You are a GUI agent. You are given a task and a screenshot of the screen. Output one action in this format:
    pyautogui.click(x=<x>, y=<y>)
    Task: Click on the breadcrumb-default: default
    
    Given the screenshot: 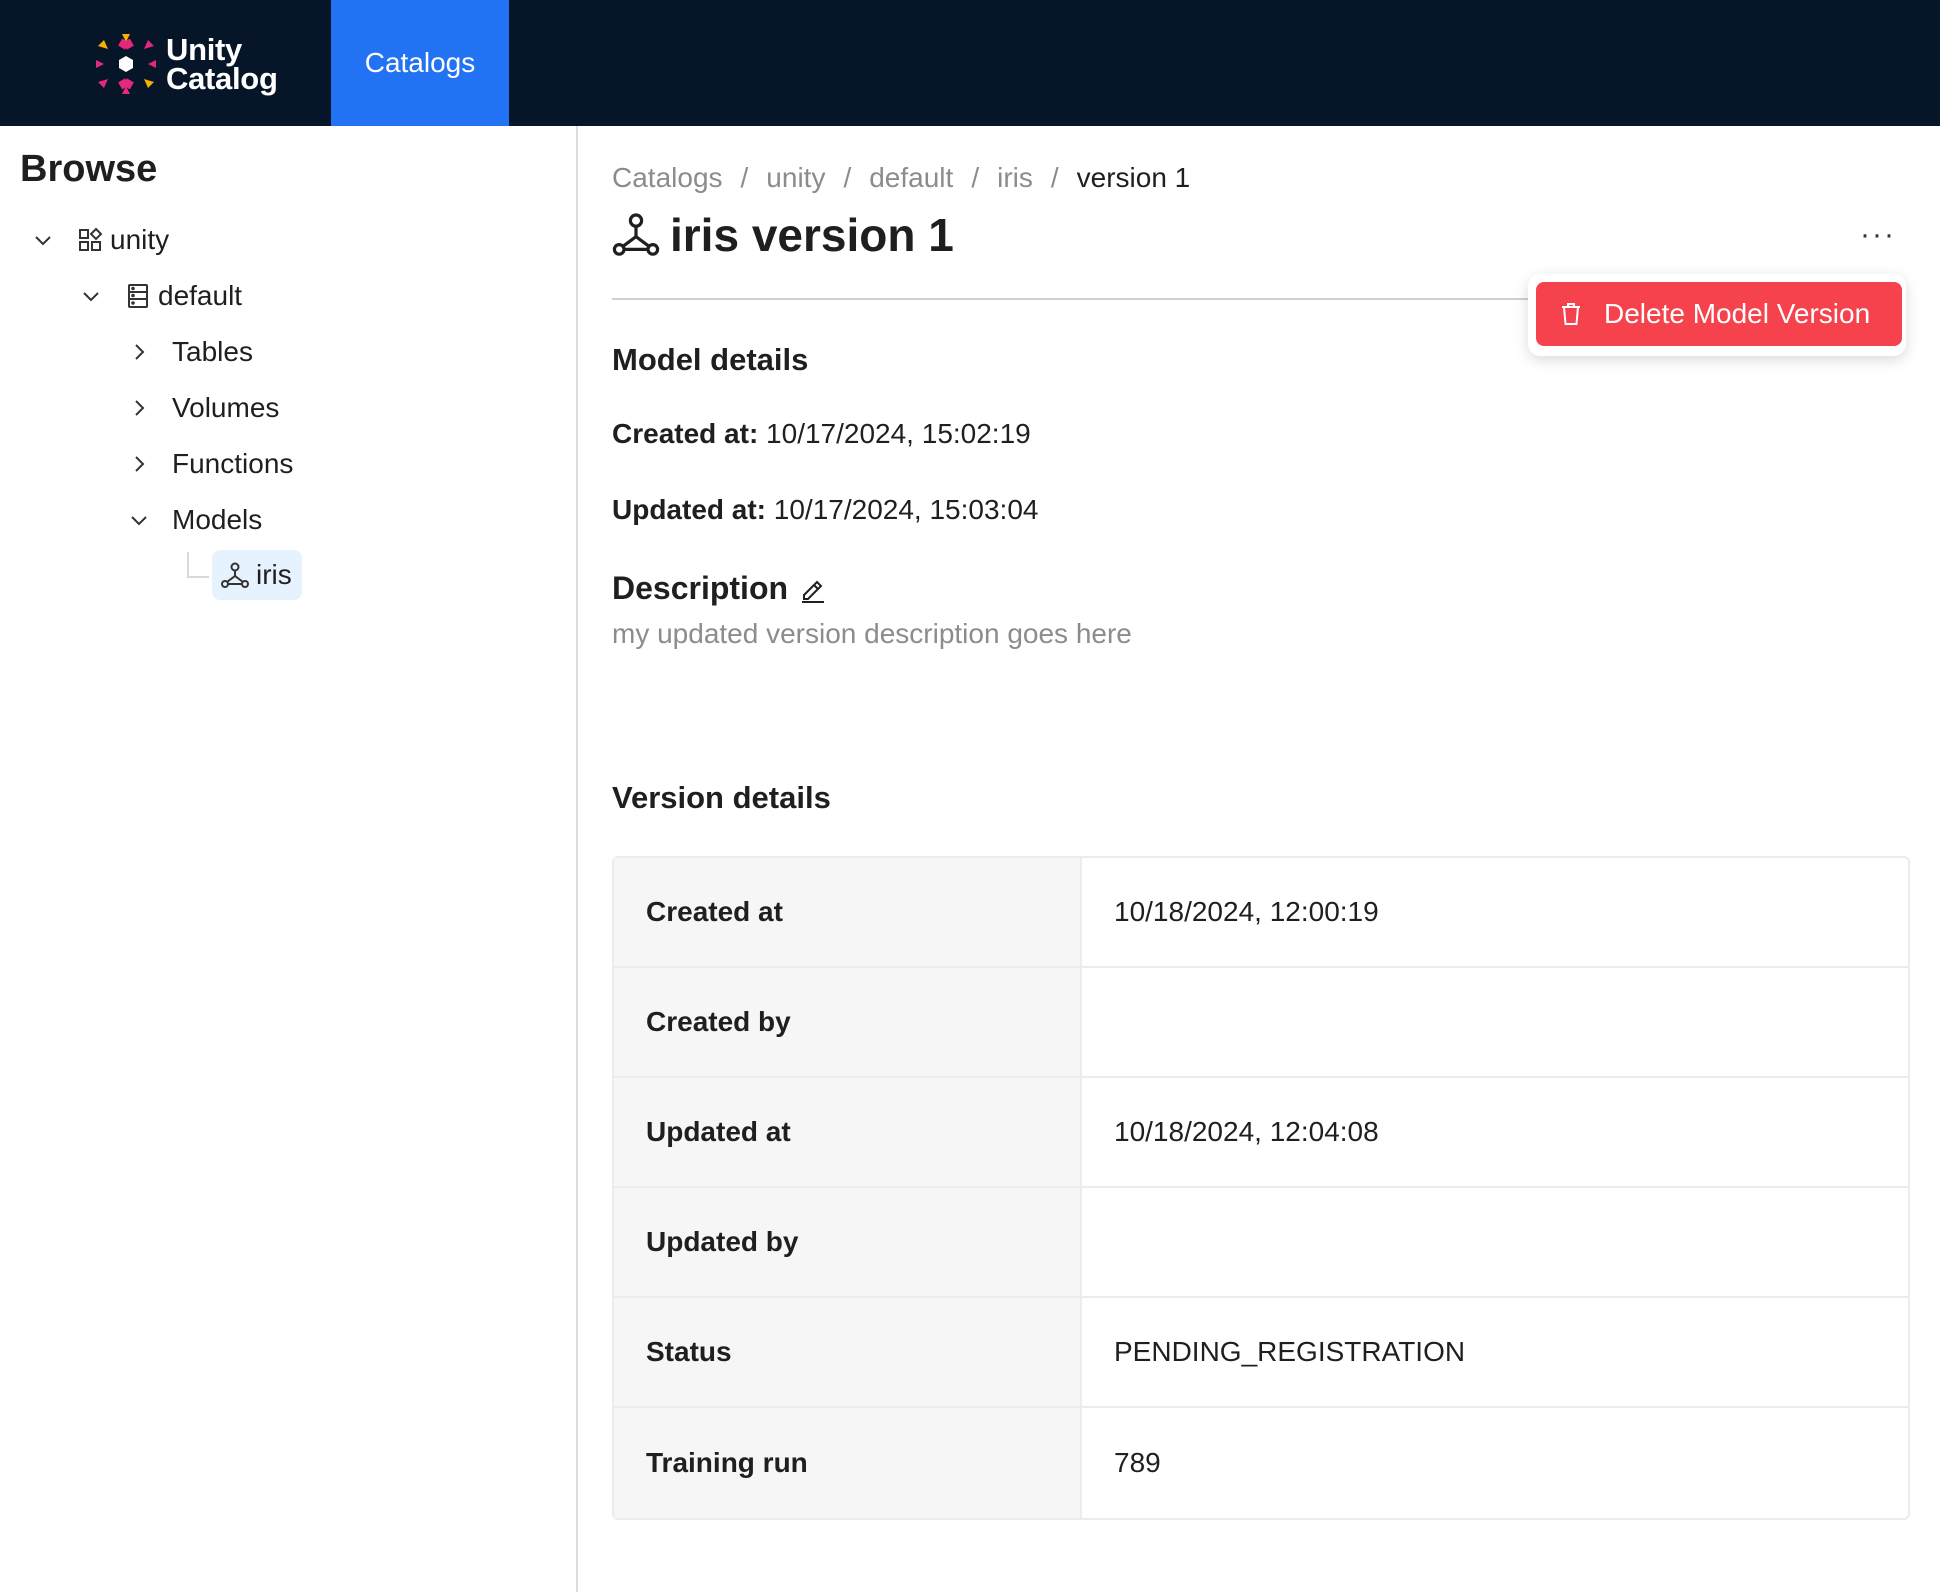 What is the action you would take?
    pyautogui.click(x=911, y=178)
    